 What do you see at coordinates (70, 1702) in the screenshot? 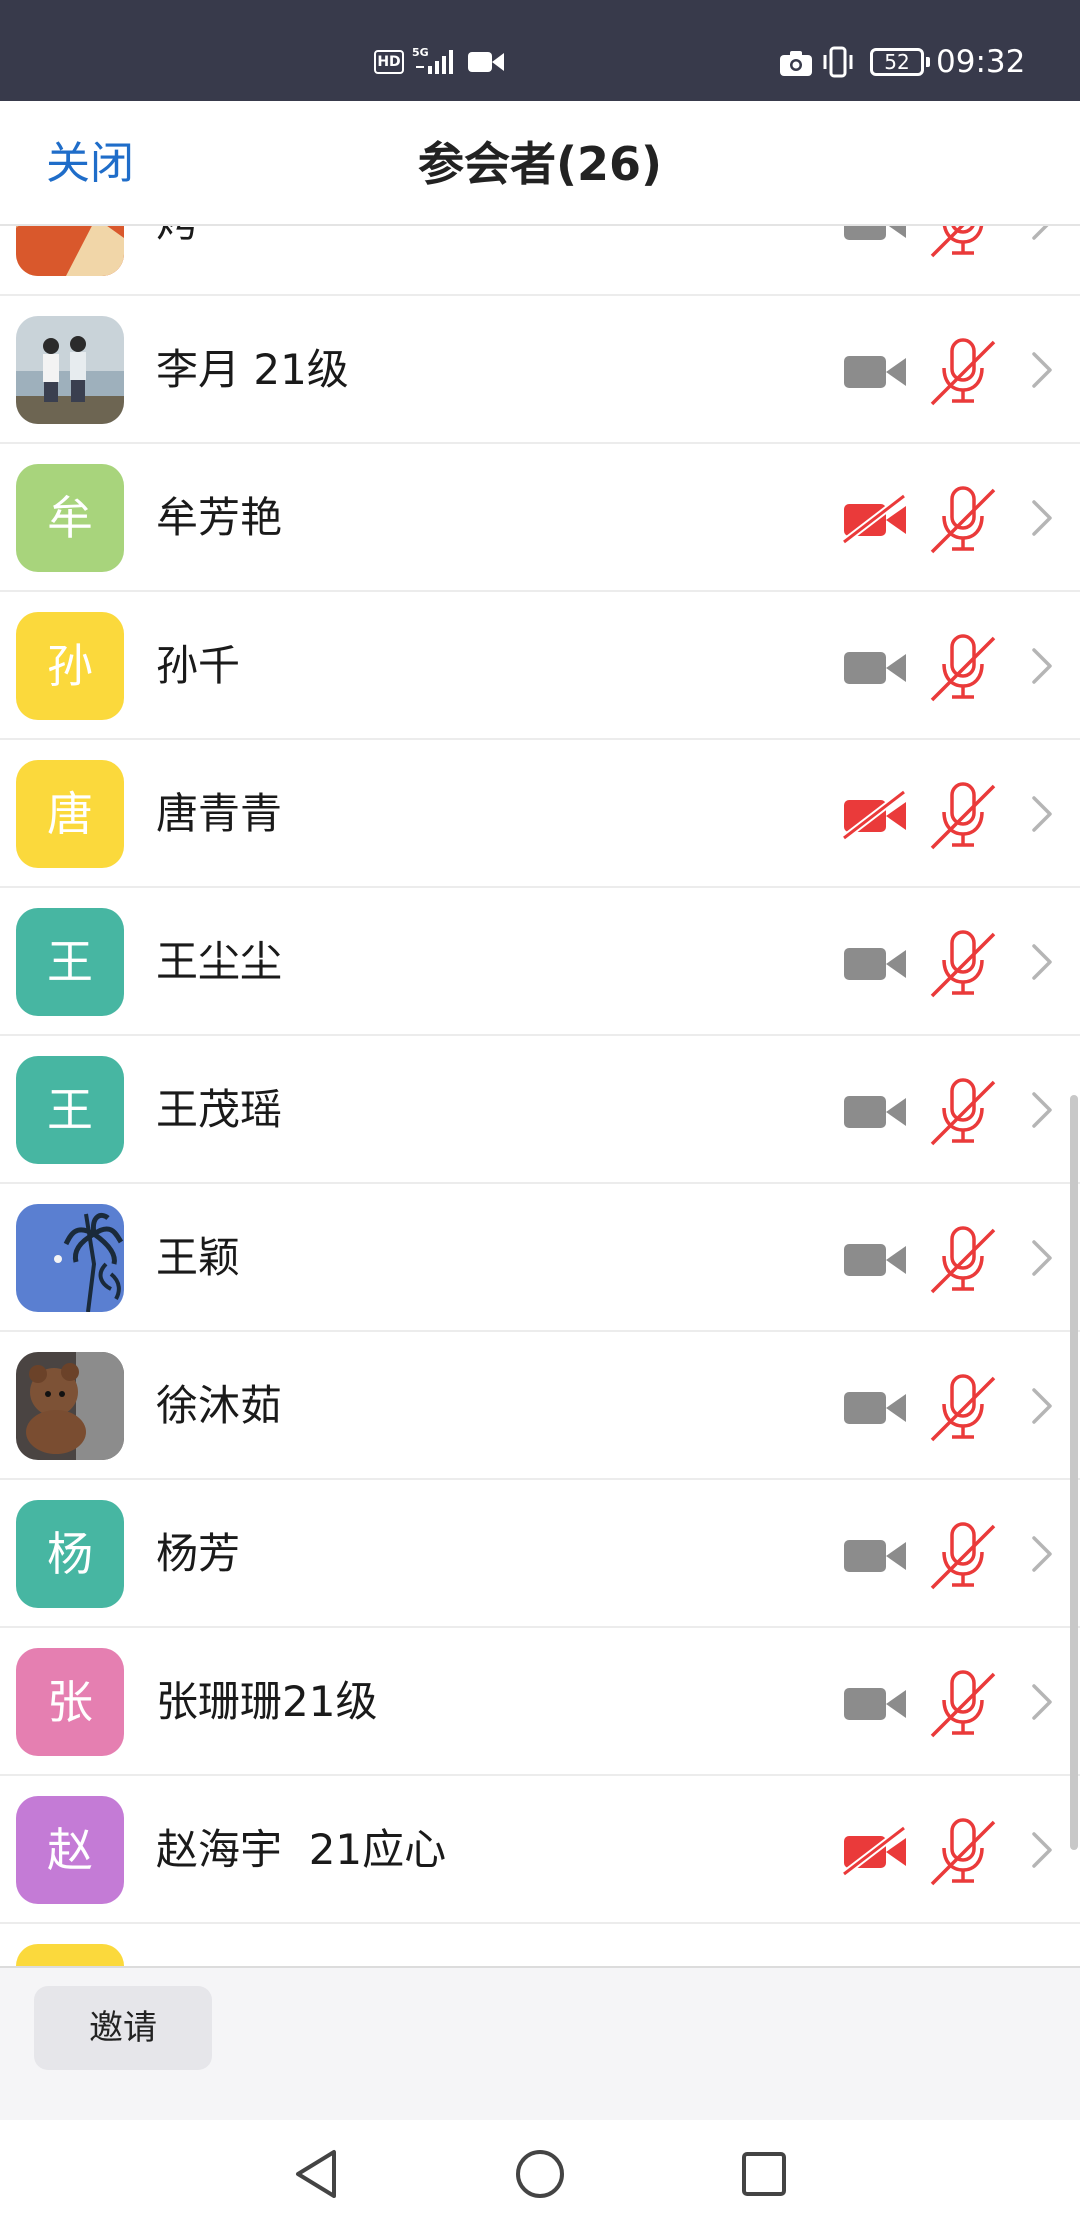
I see `avatar: 张` at bounding box center [70, 1702].